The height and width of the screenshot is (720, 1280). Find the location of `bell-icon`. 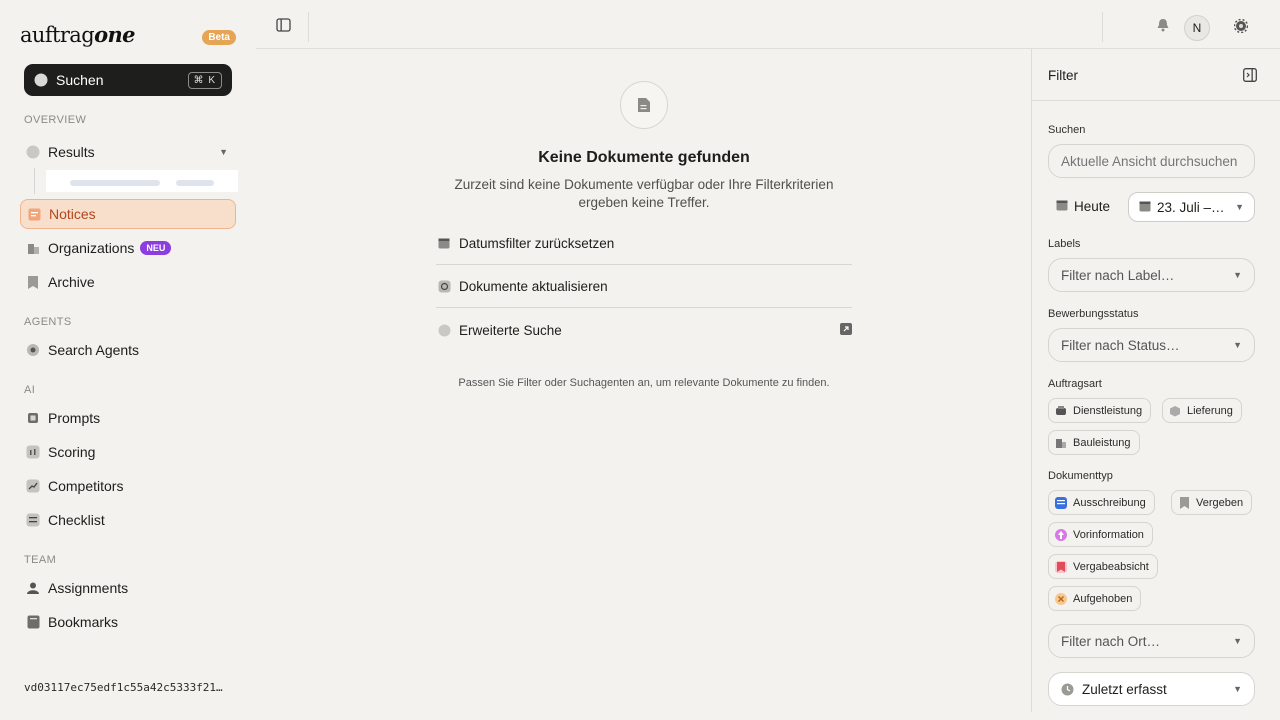

bell-icon is located at coordinates (1163, 26).